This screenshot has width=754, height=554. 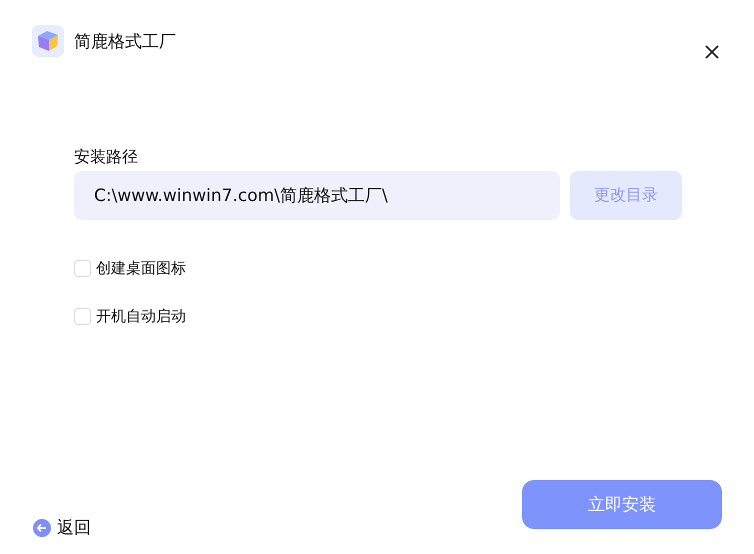 What do you see at coordinates (62, 527) in the screenshot?
I see `back-link: 返回` at bounding box center [62, 527].